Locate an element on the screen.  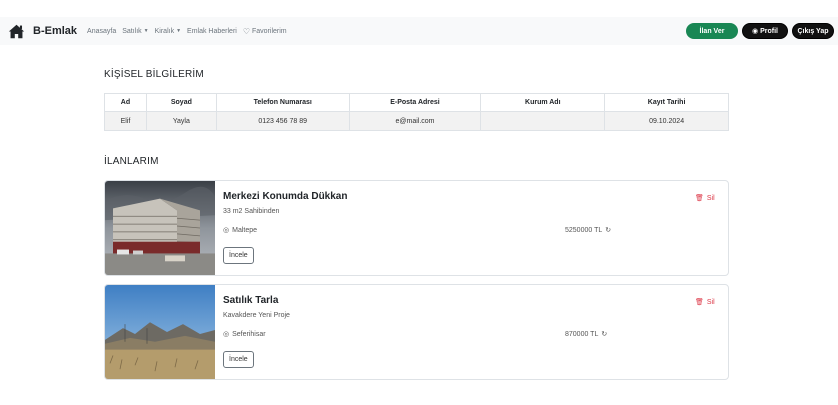
profil-label: Profil is located at coordinates (769, 31).